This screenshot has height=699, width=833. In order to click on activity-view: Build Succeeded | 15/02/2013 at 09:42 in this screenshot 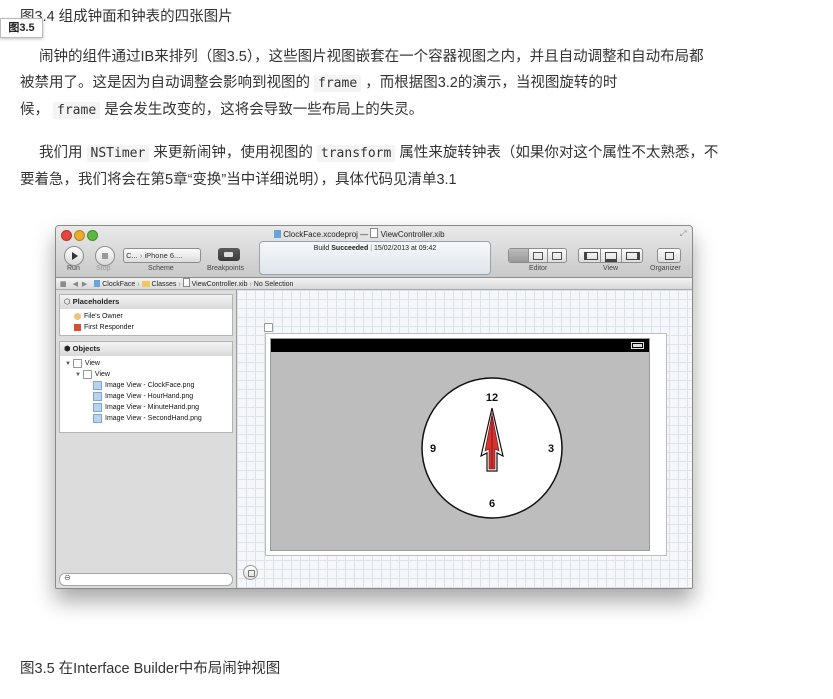, I will do `click(375, 258)`.